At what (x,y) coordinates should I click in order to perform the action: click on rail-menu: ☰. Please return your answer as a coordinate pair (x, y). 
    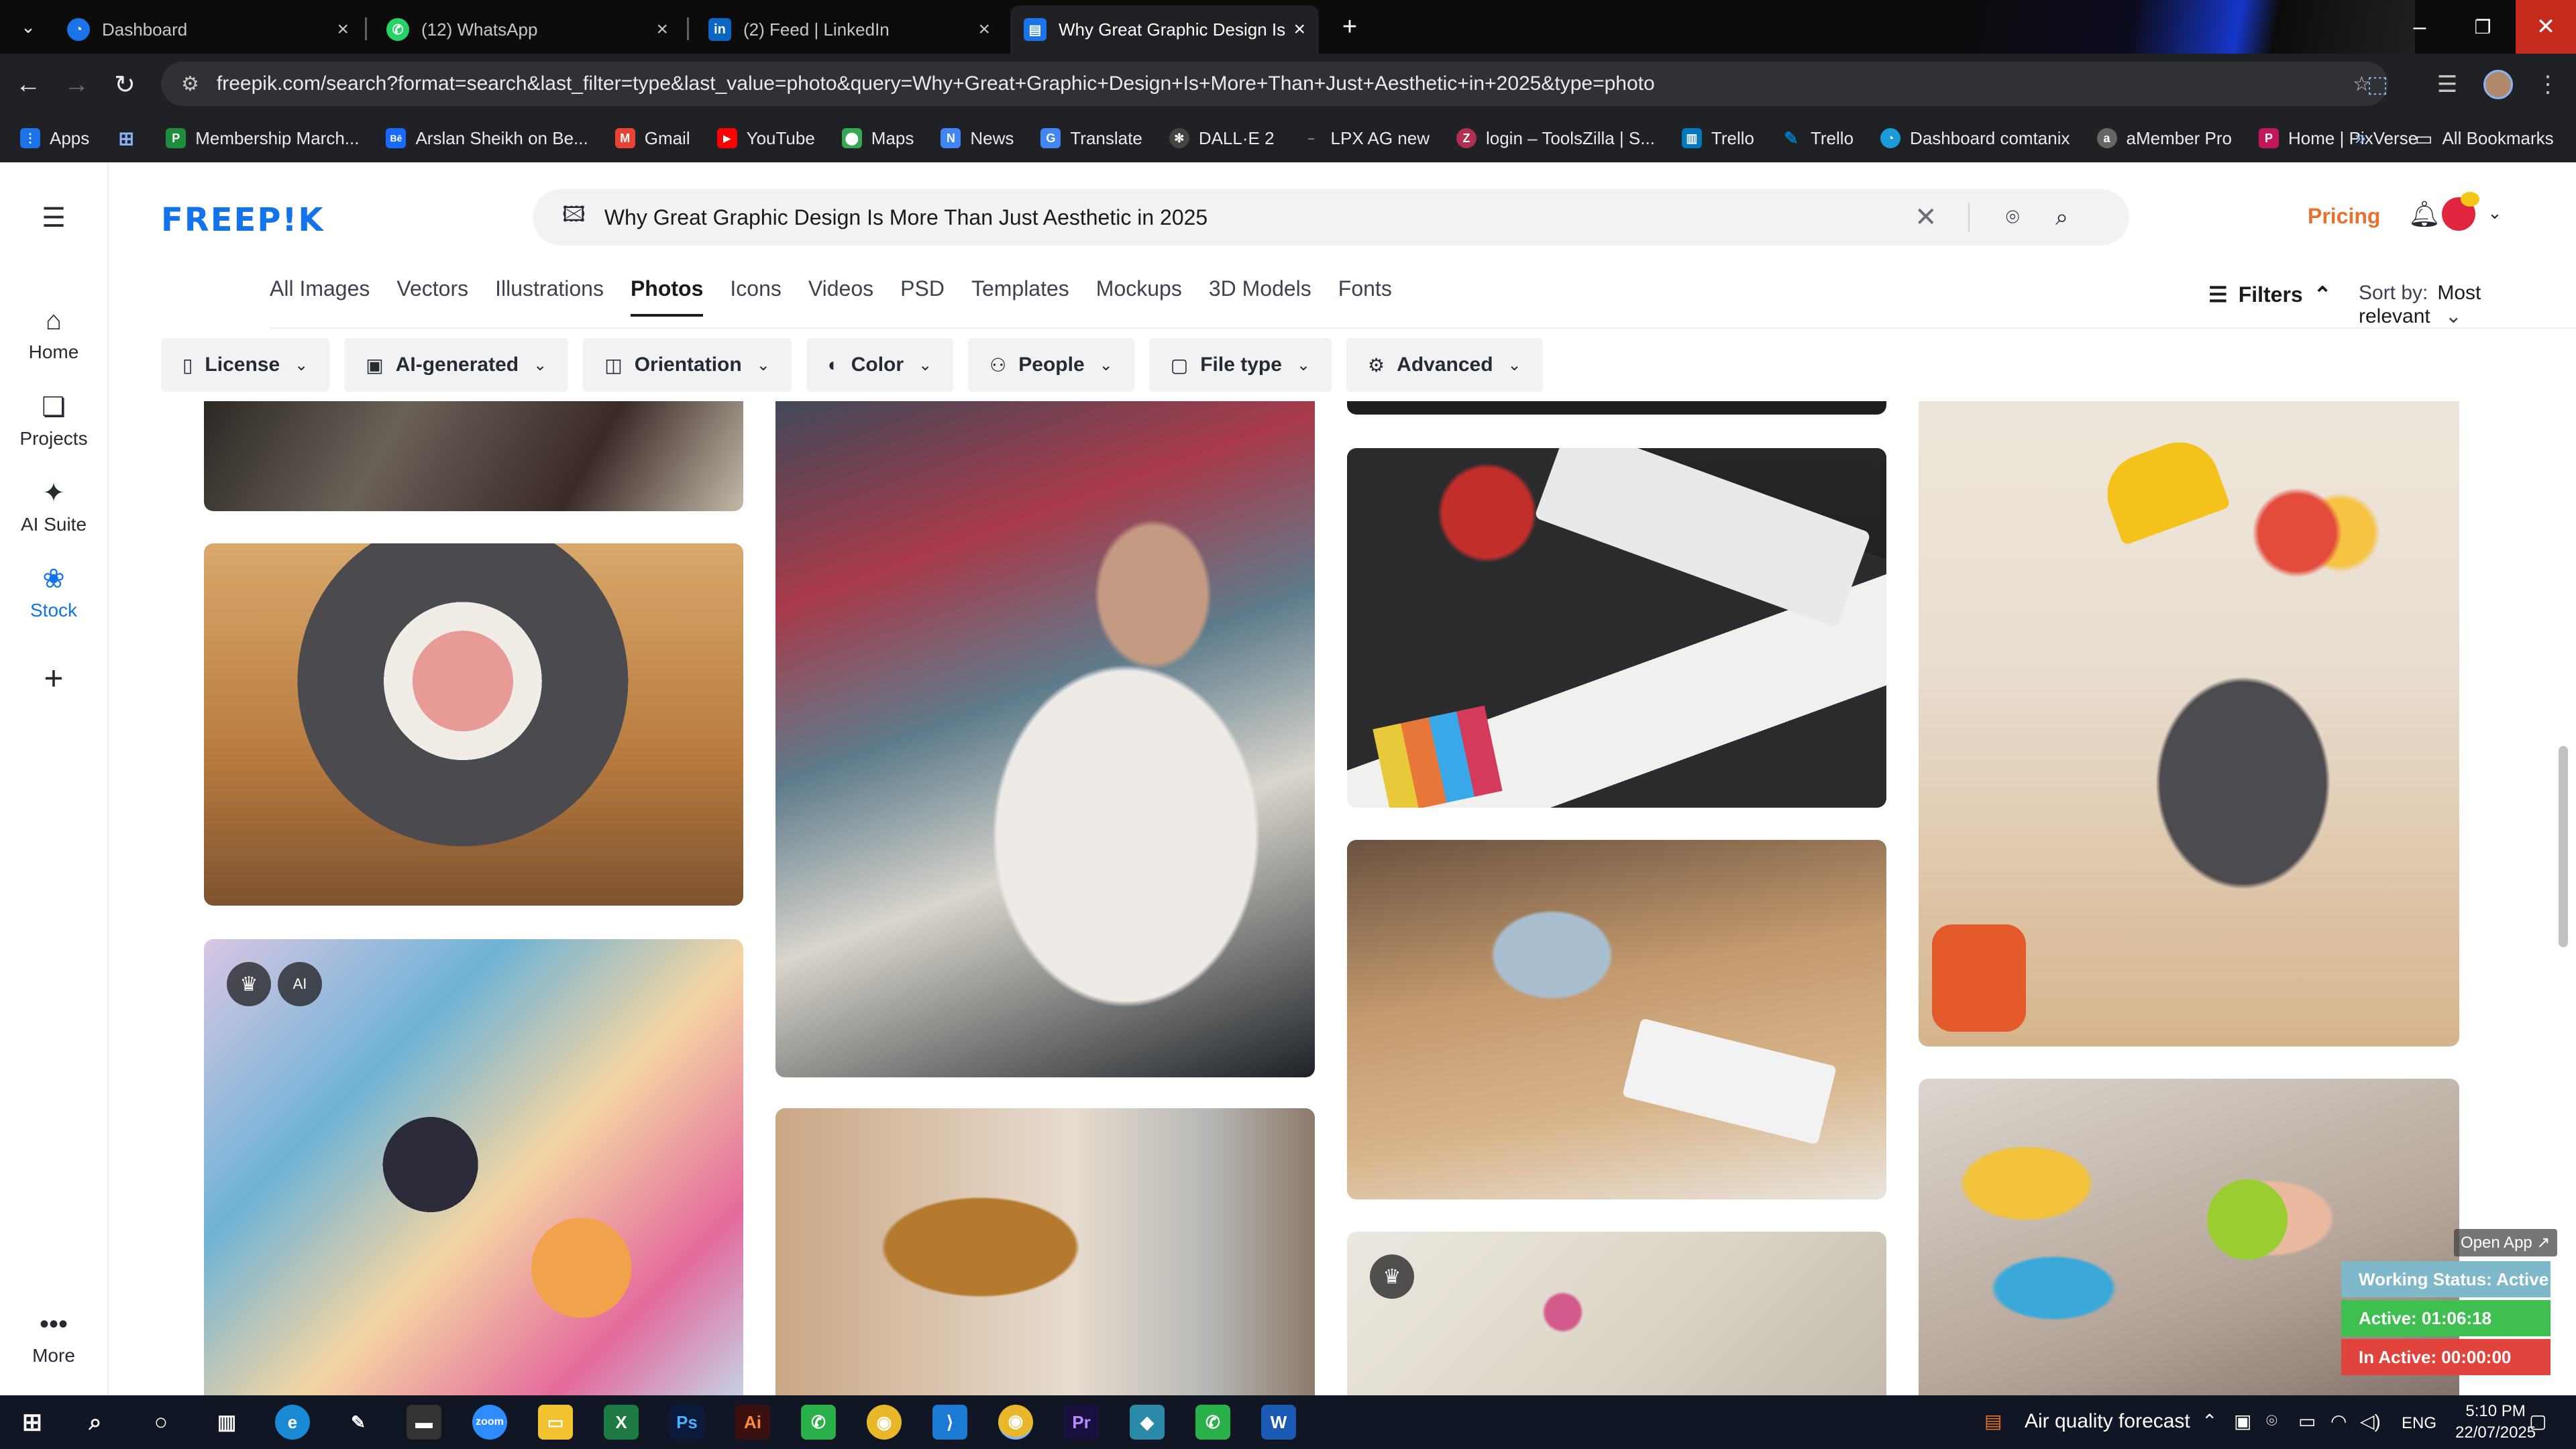
    Looking at the image, I should click on (53, 221).